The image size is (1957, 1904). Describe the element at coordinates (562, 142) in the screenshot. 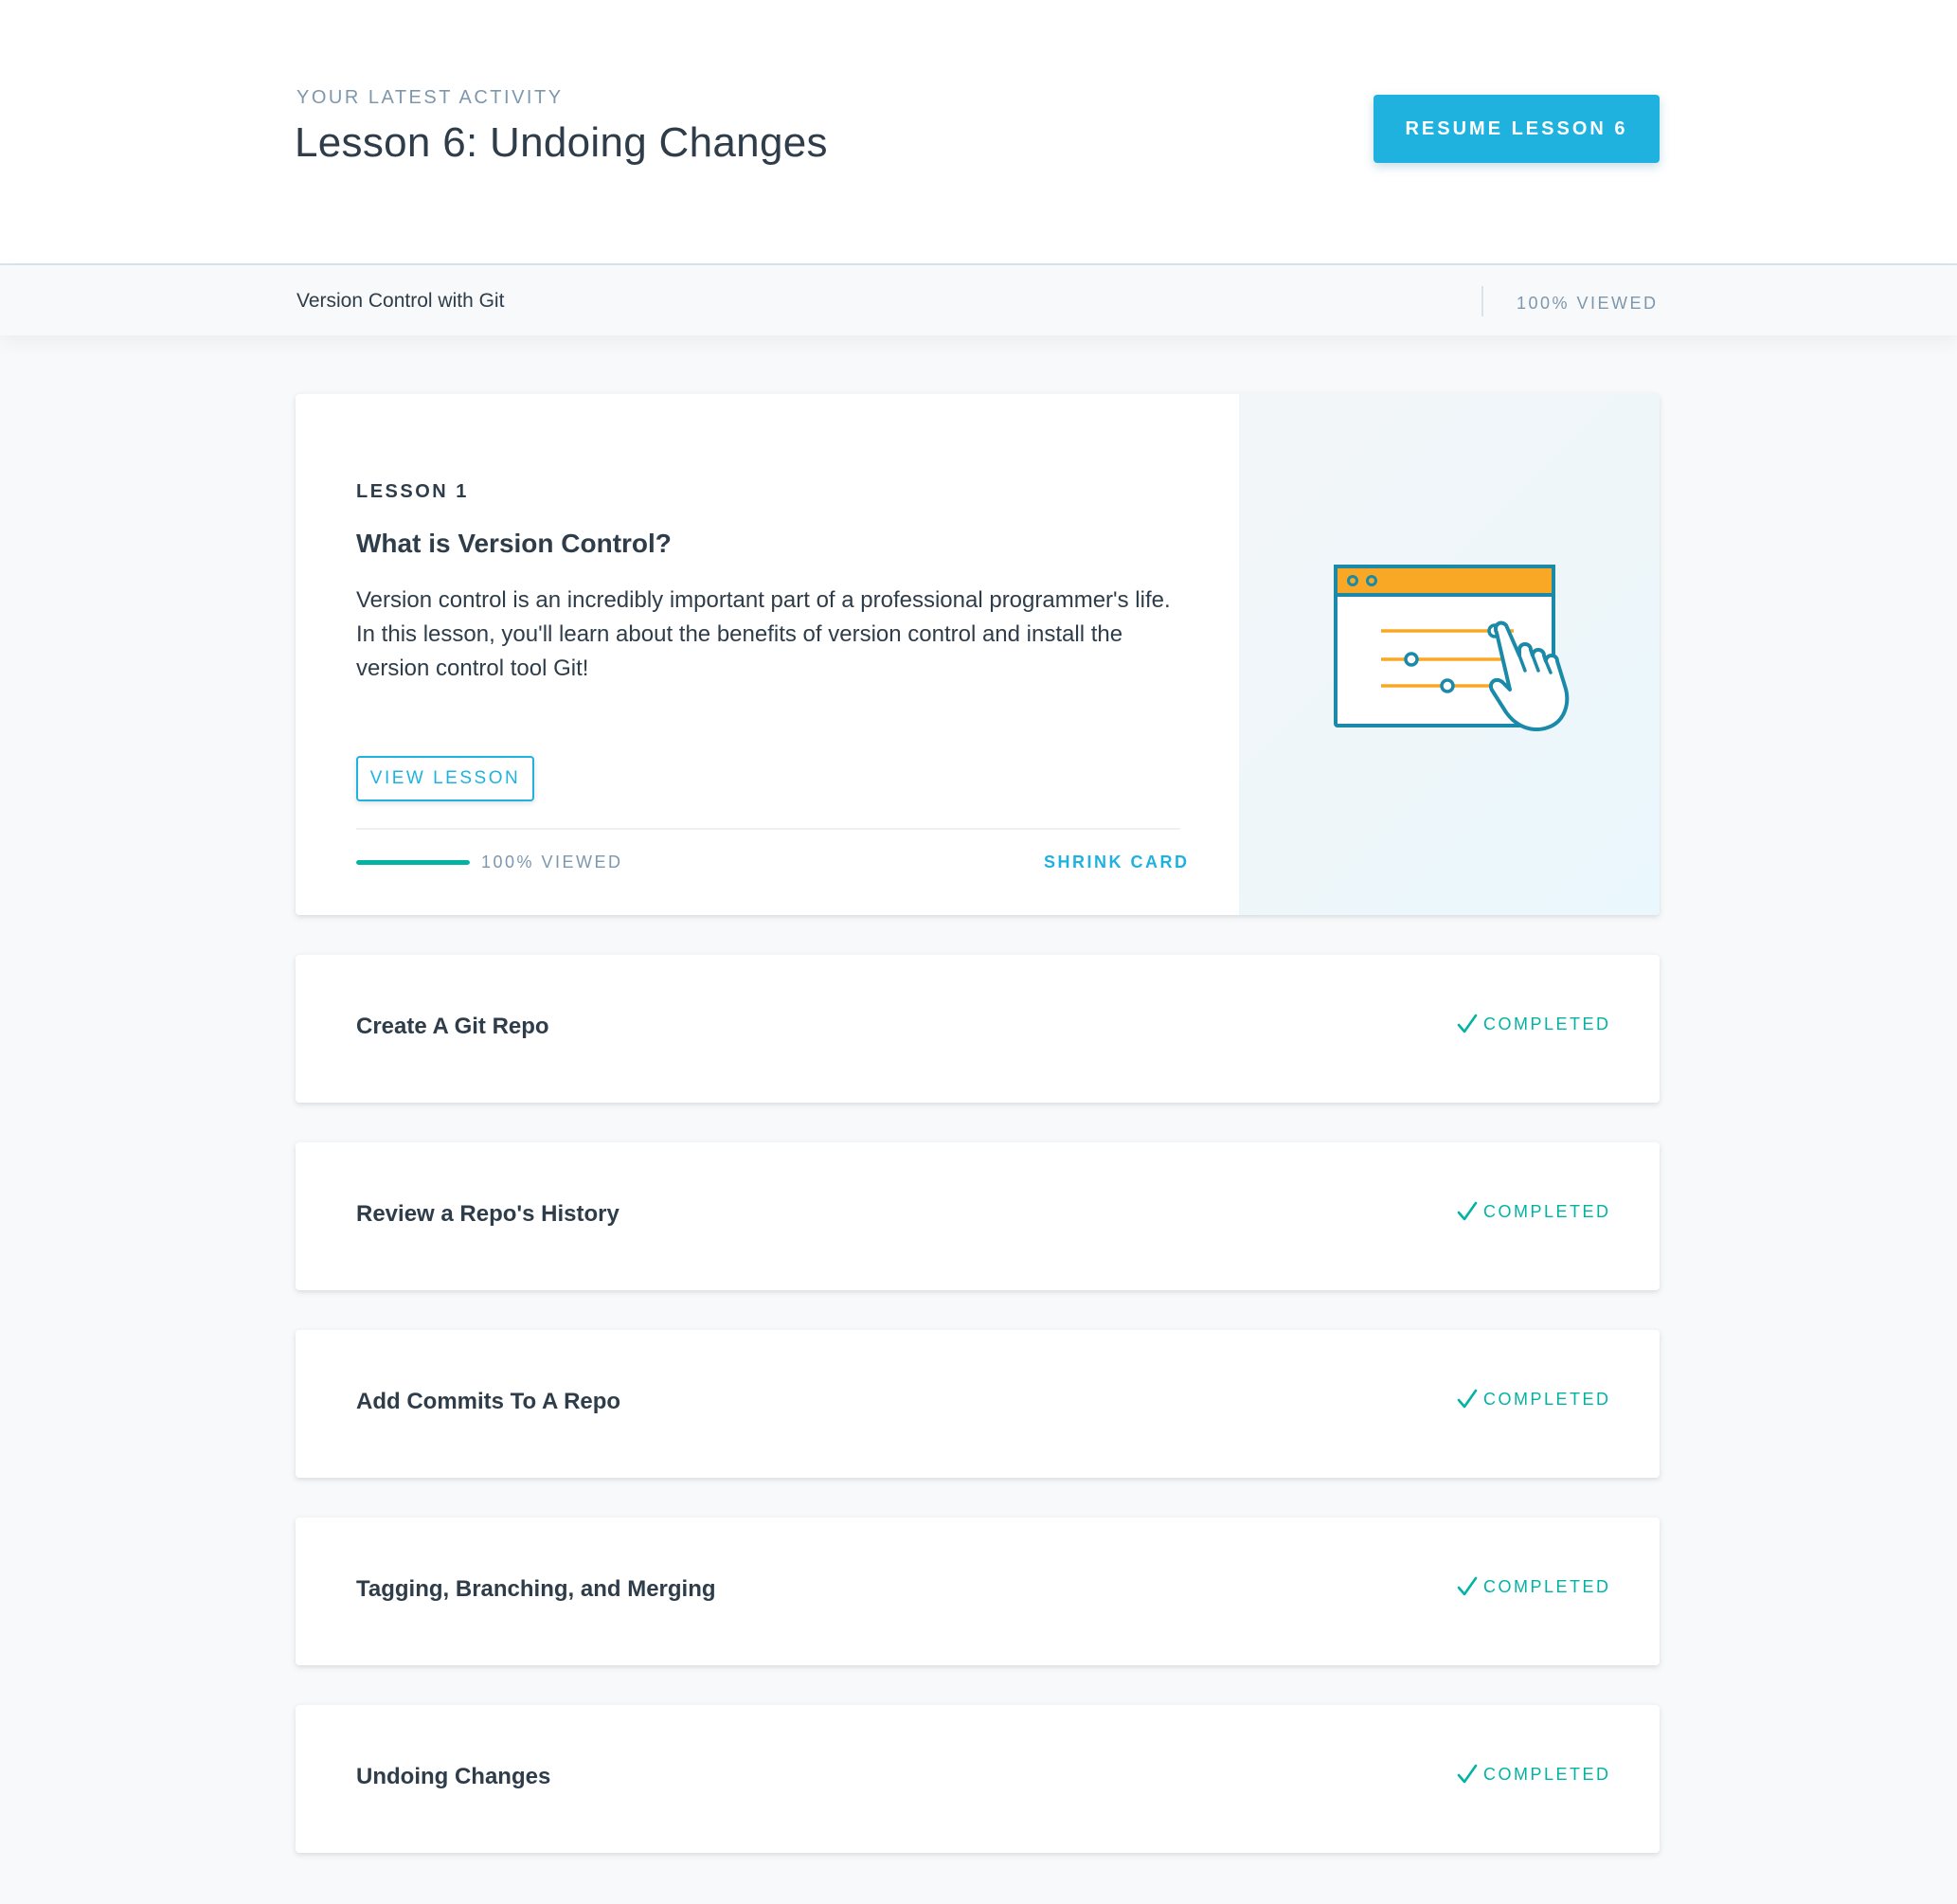

I see `latest-activity-title: Lesson 6: Undoing Changes` at that location.